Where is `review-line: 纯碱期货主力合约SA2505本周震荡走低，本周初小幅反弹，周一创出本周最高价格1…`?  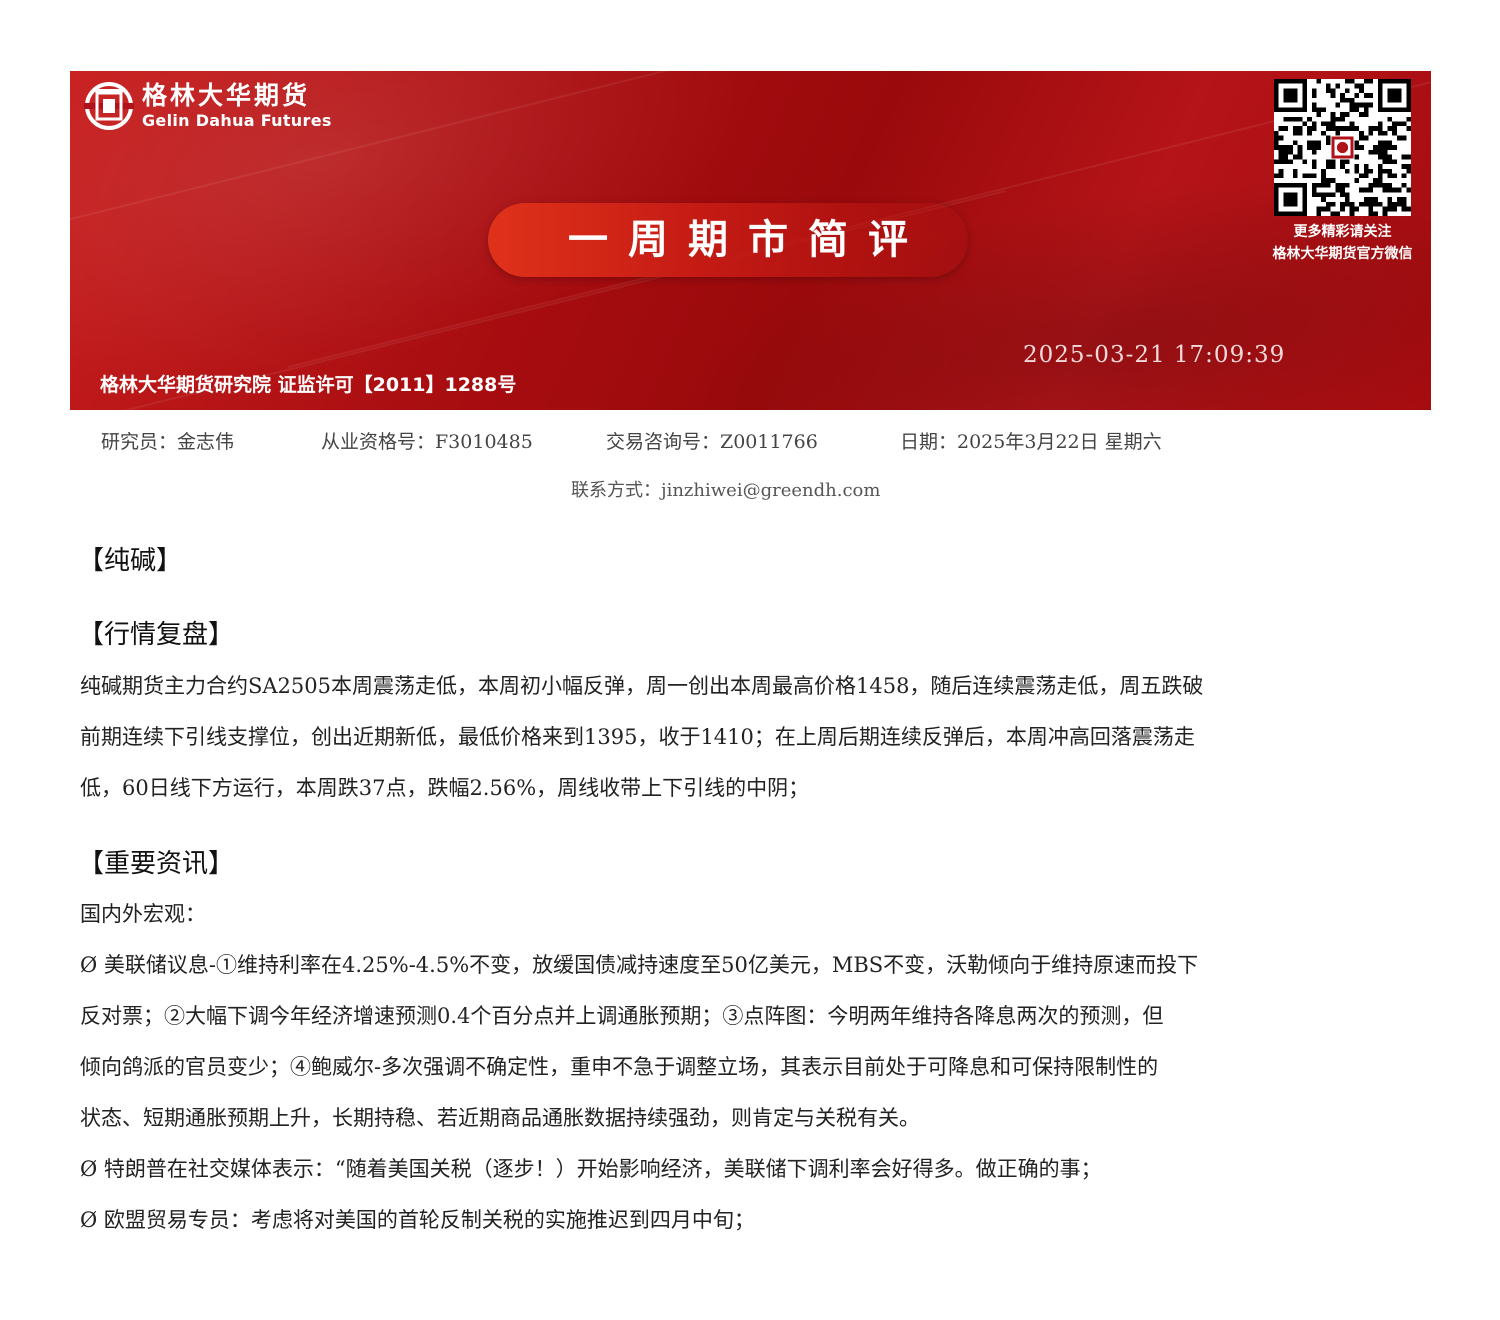
review-line: 纯碱期货主力合约SA2505本周震荡走低，本周初小幅反弹，周一创出本周最高价格1… is located at coordinates (642, 686).